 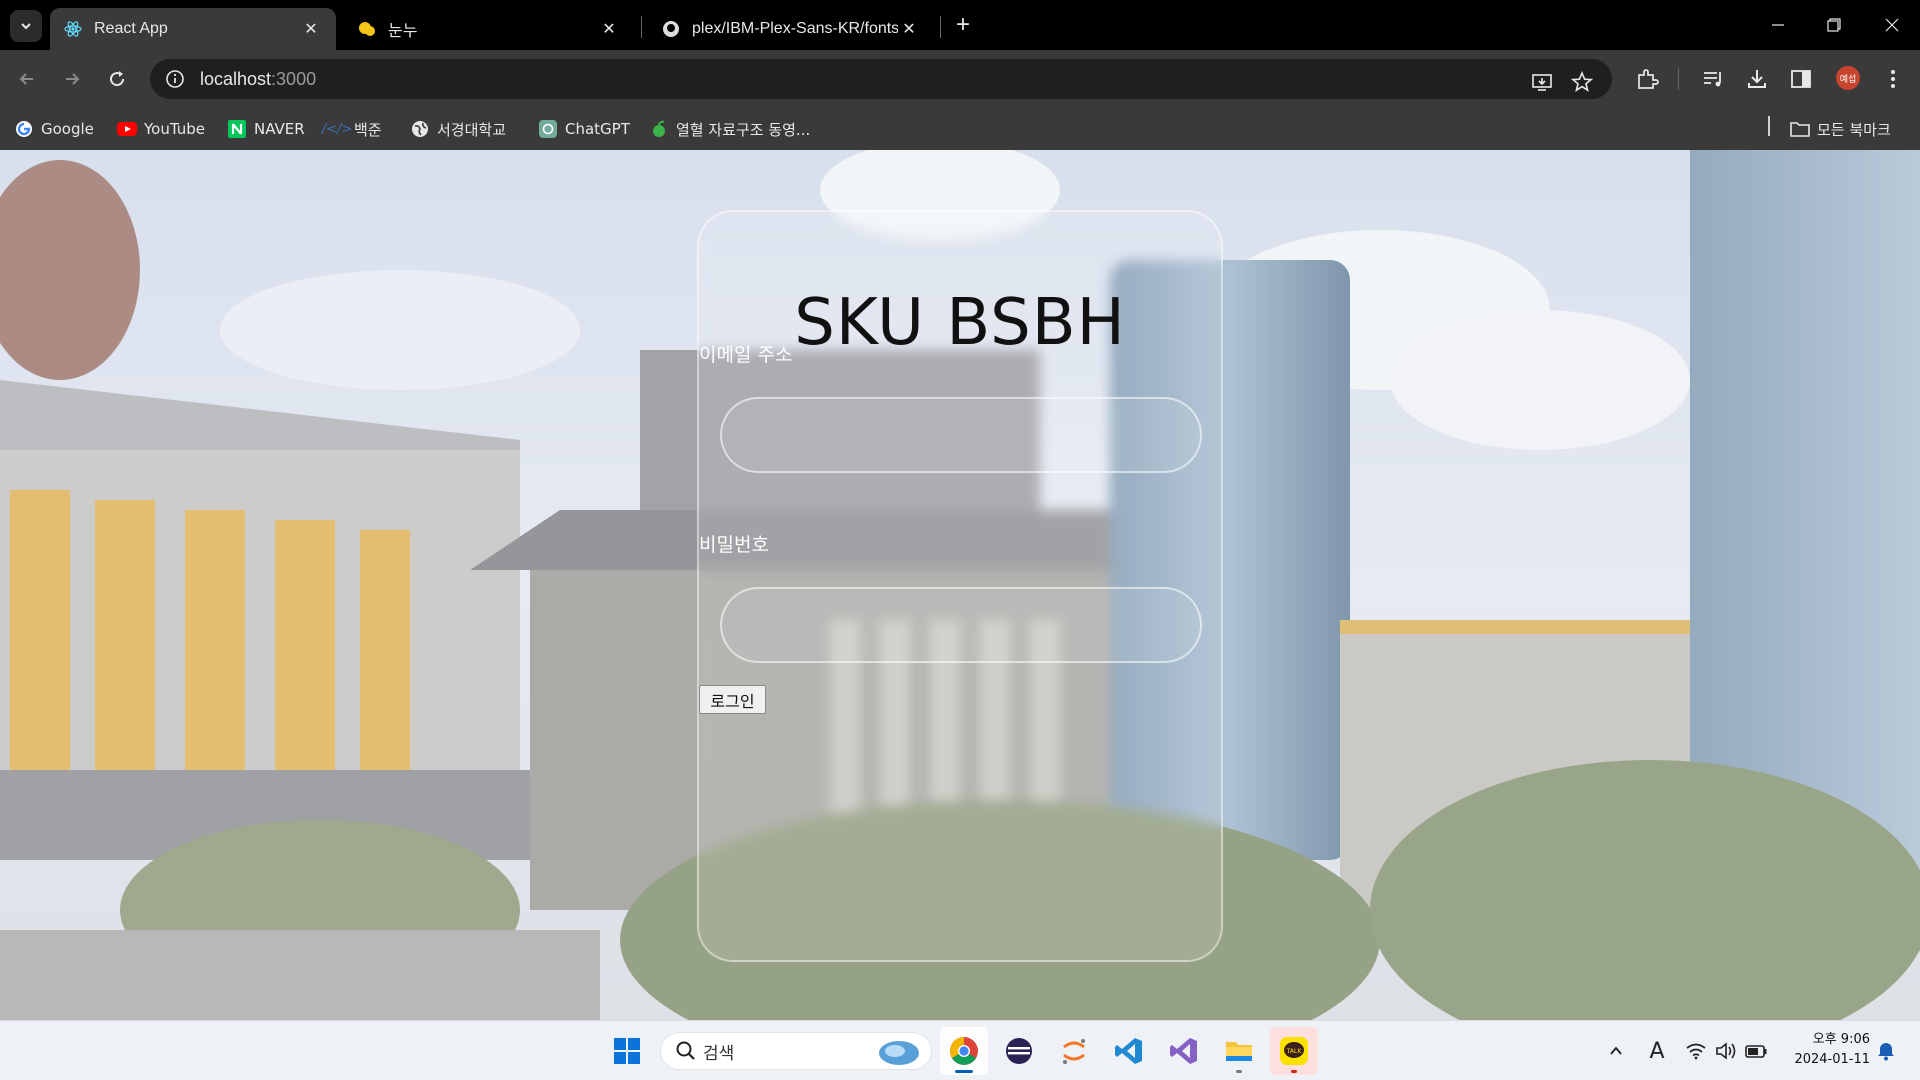 I want to click on taskbar-file-explorer, so click(x=1239, y=1051).